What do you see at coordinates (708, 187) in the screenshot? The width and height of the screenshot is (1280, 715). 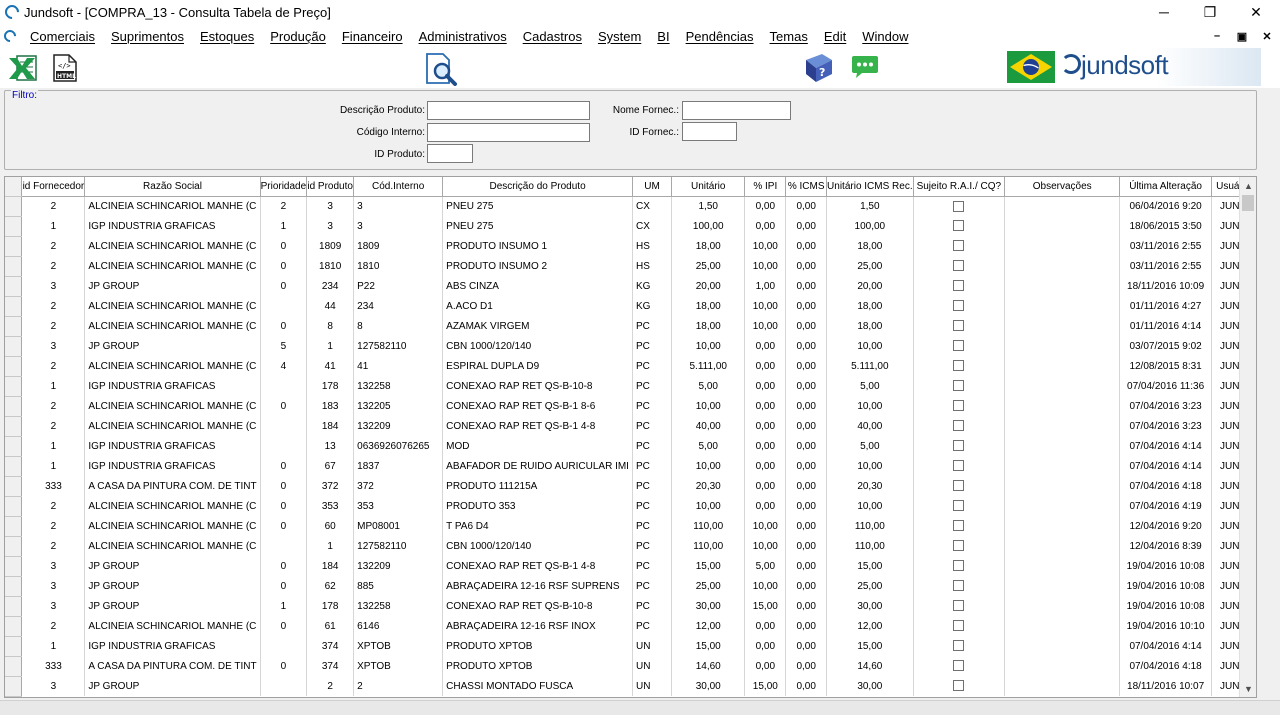 I see `column-header-unitario: Unitário` at bounding box center [708, 187].